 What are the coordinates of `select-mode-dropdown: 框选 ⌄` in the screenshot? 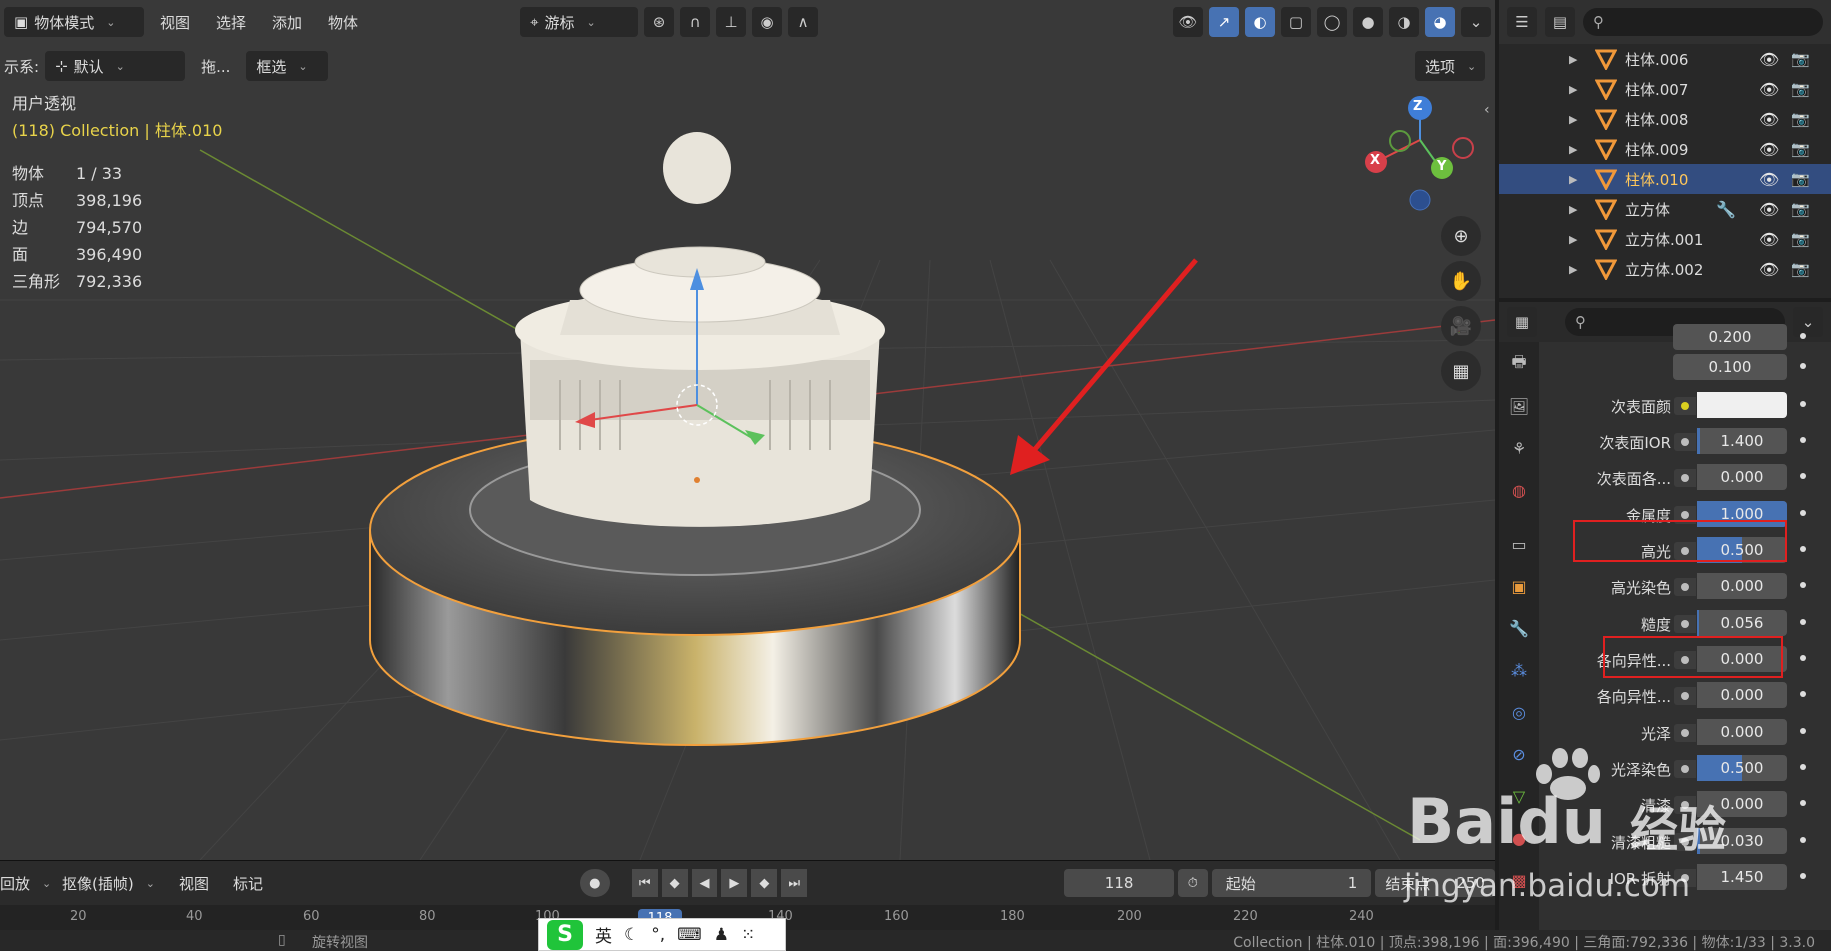 It's located at (287, 66).